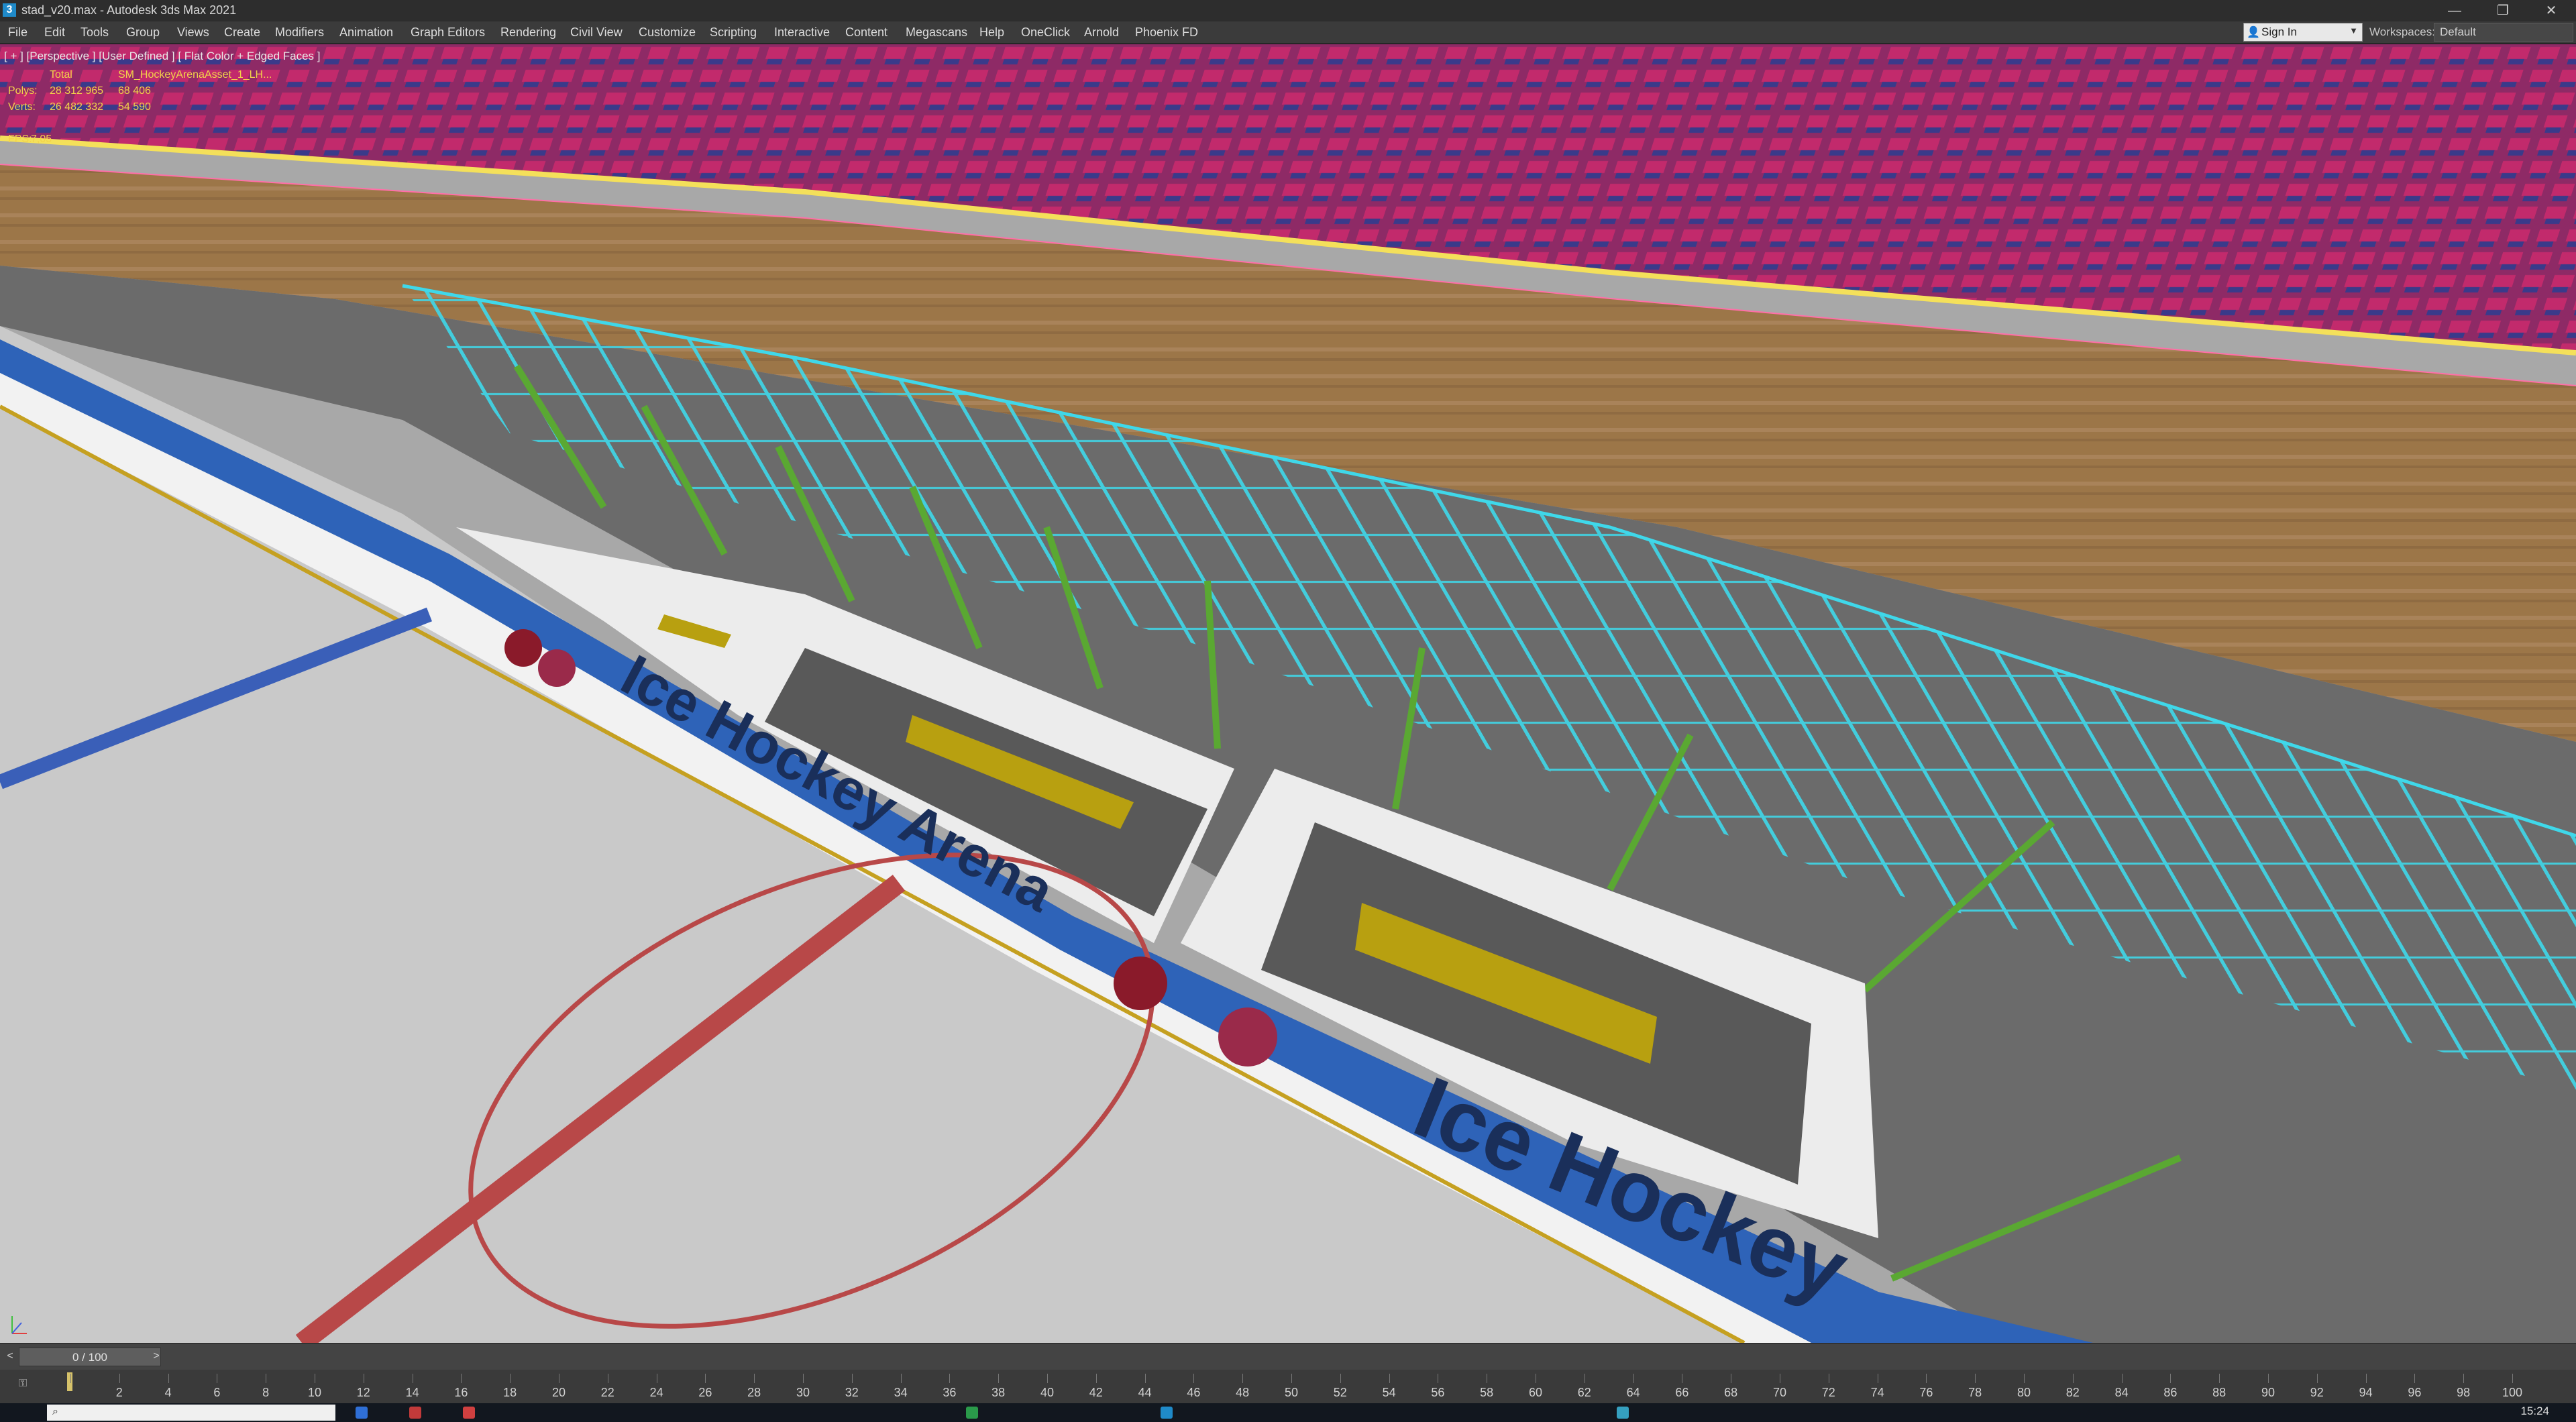  I want to click on timeline-tick-label: 38, so click(998, 1393).